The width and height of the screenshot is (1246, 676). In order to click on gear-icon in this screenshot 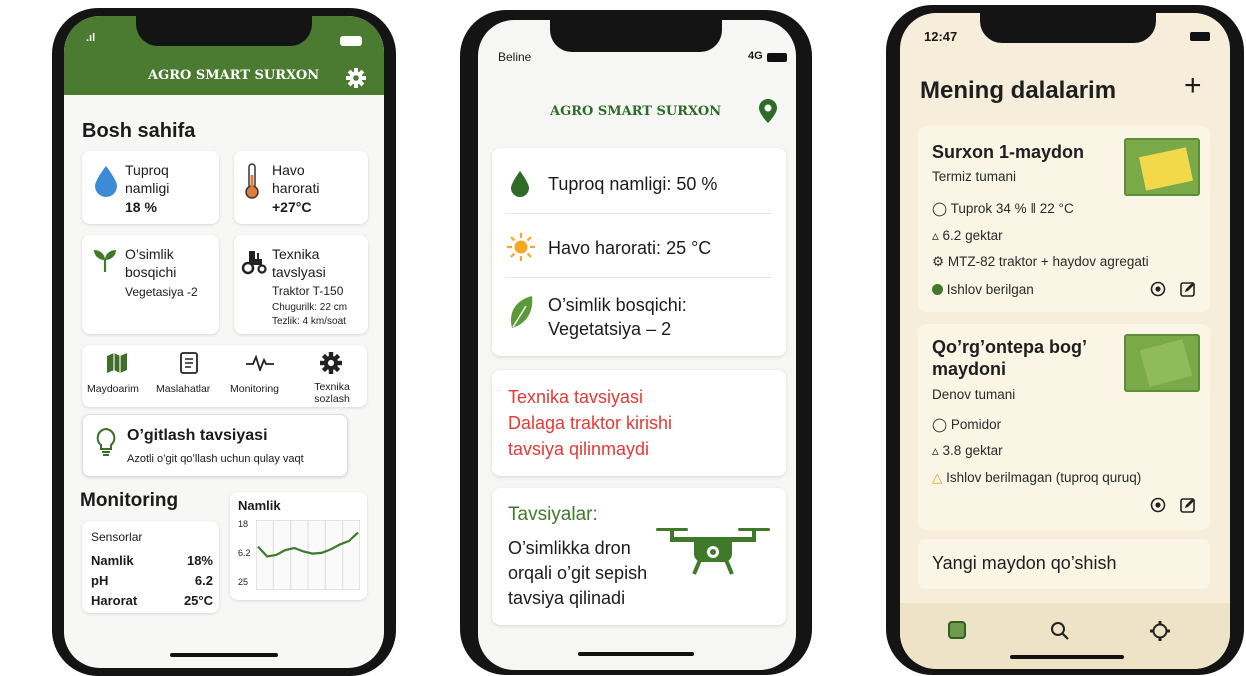, I will do `click(356, 78)`.